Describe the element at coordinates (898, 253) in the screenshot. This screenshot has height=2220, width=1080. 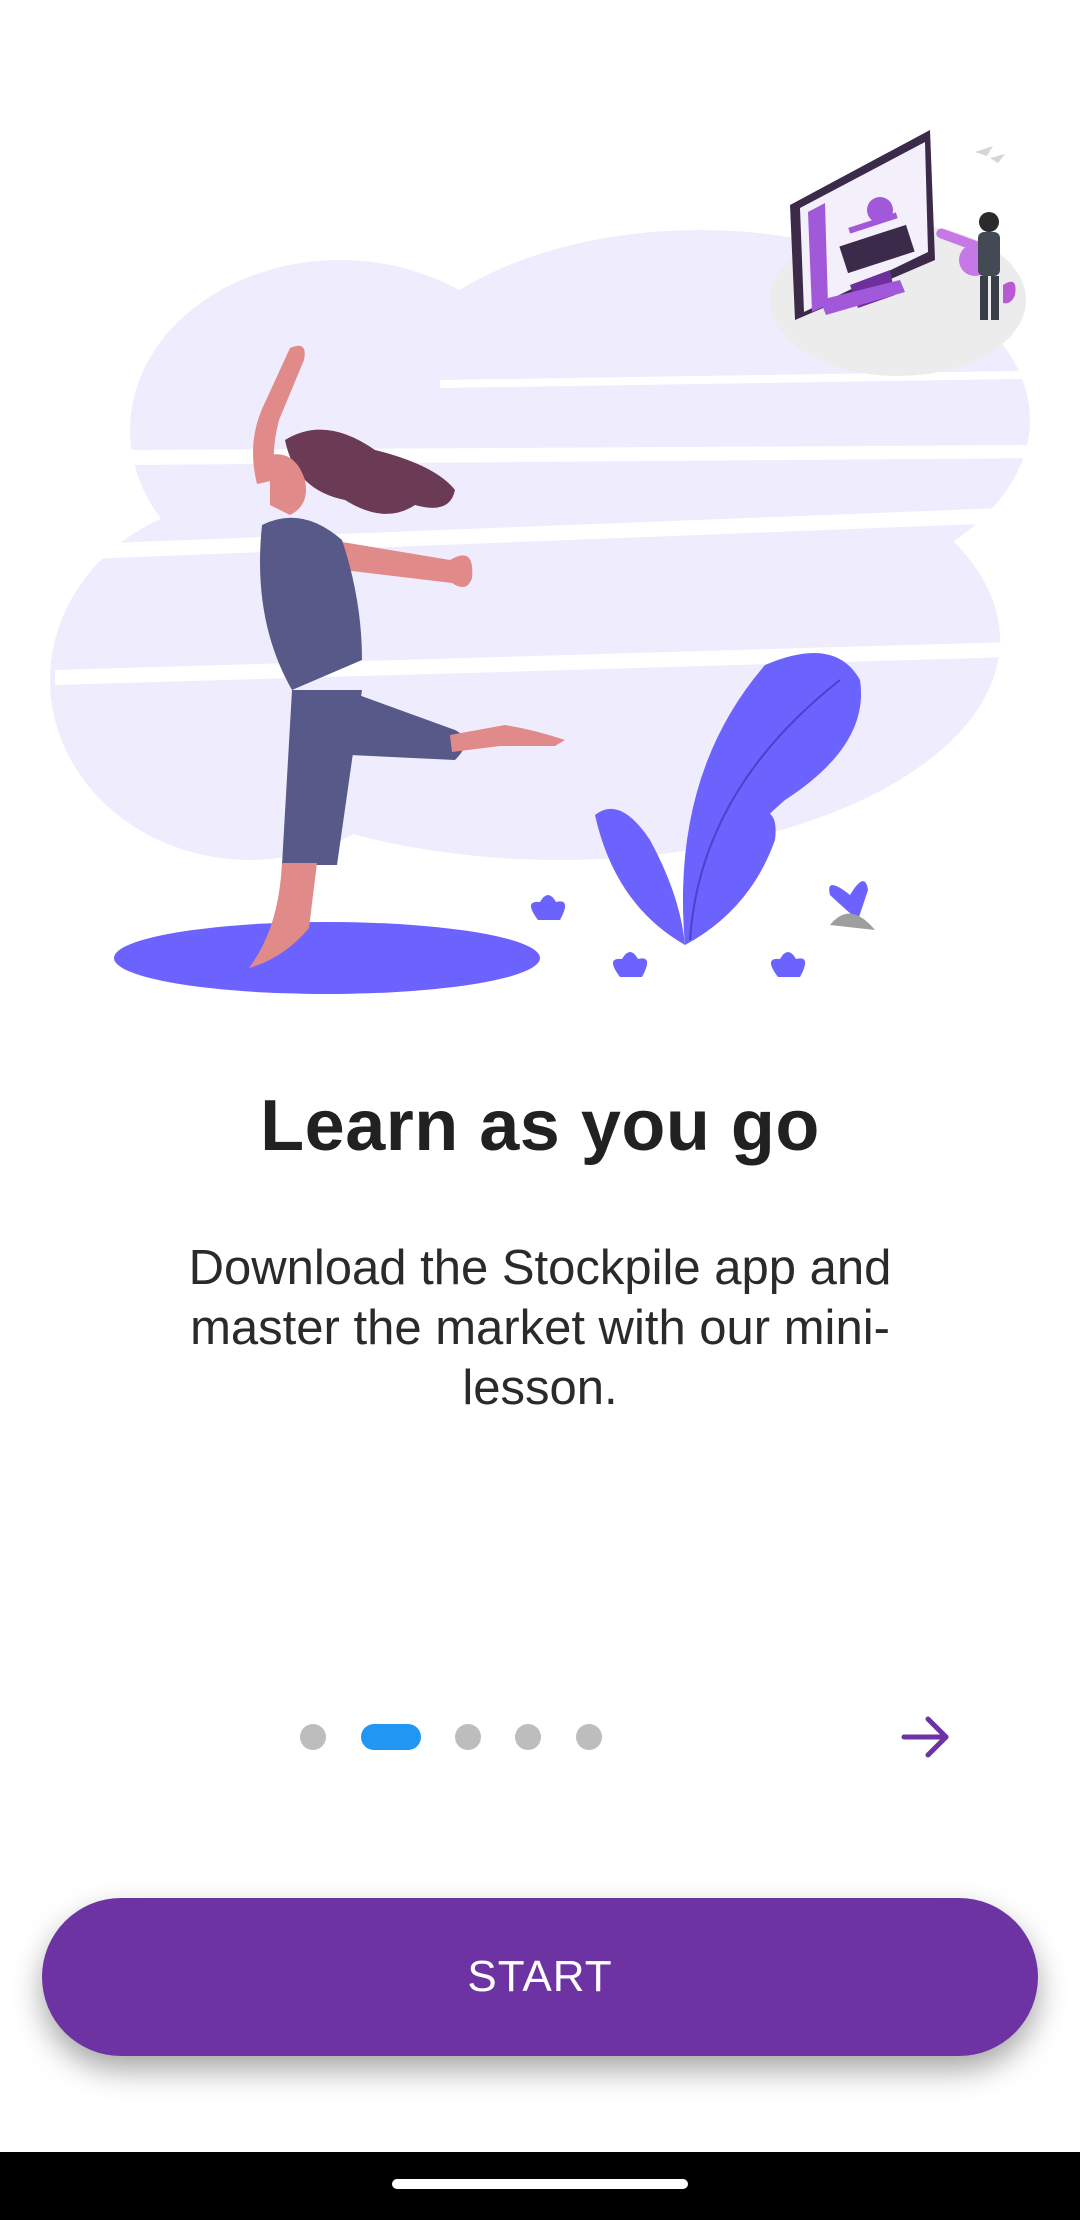
I see `computer-login-scene` at that location.